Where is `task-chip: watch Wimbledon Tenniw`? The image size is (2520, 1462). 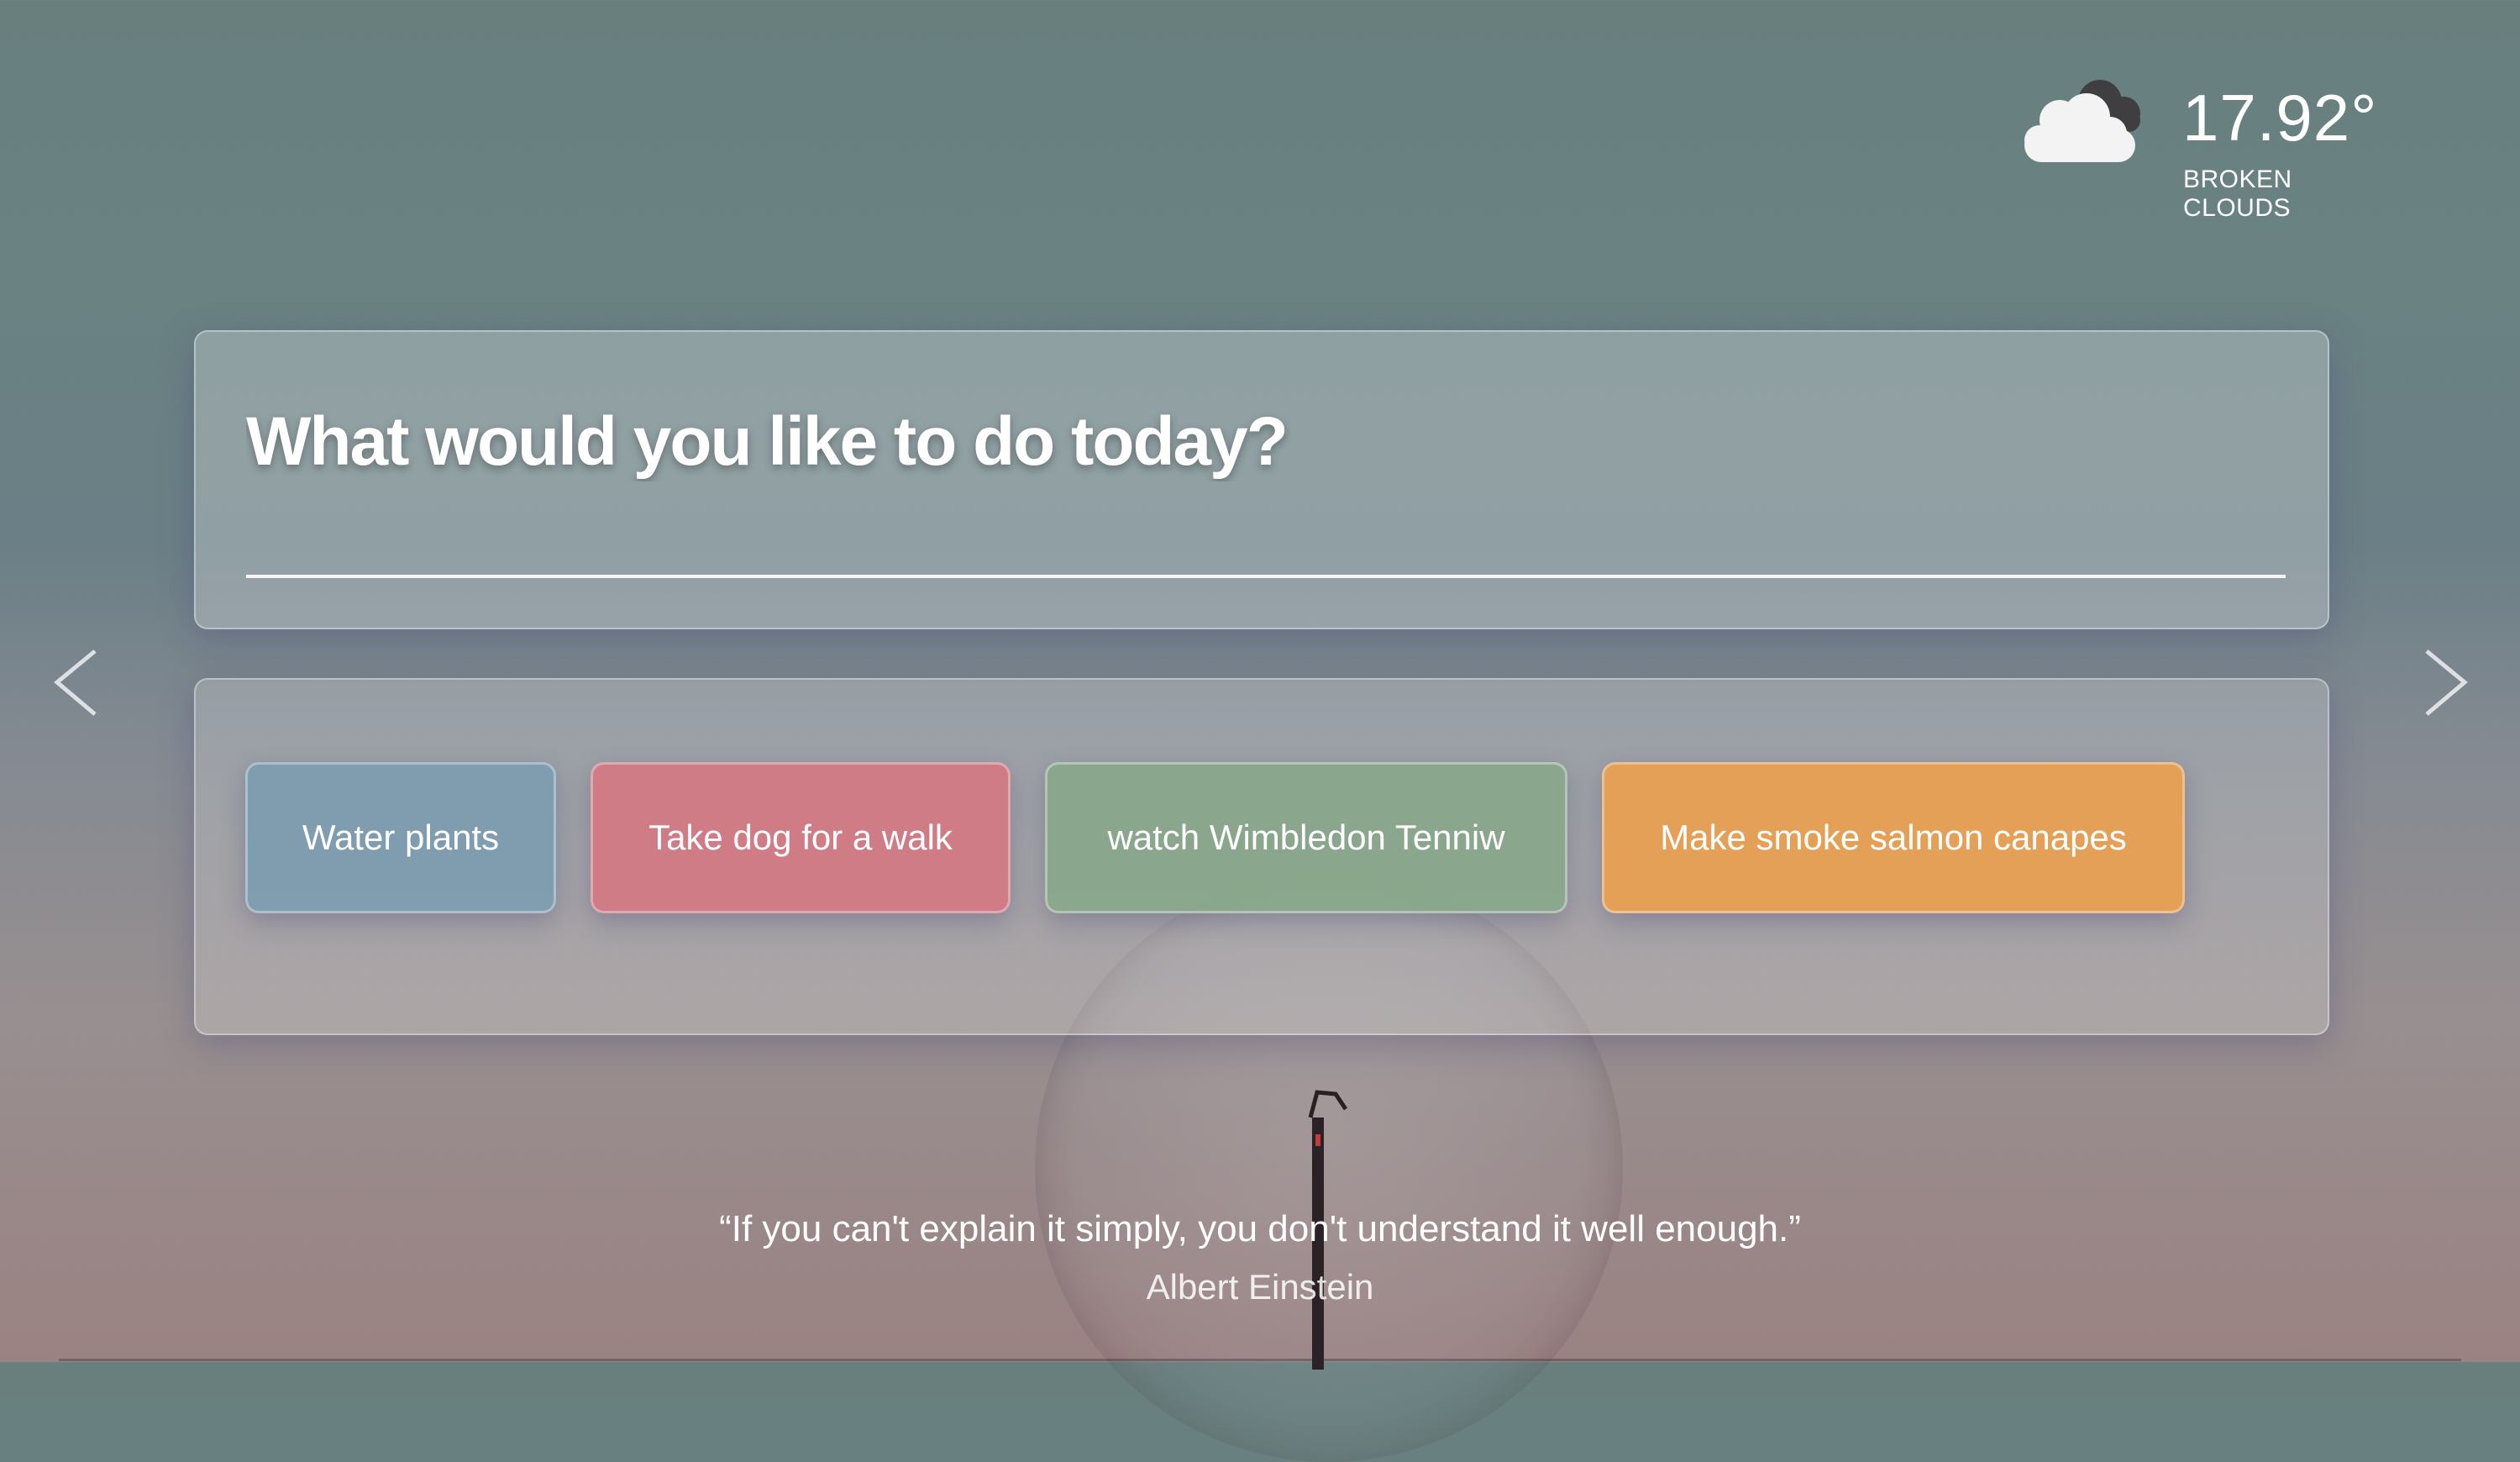 task-chip: watch Wimbledon Tenniw is located at coordinates (1306, 837).